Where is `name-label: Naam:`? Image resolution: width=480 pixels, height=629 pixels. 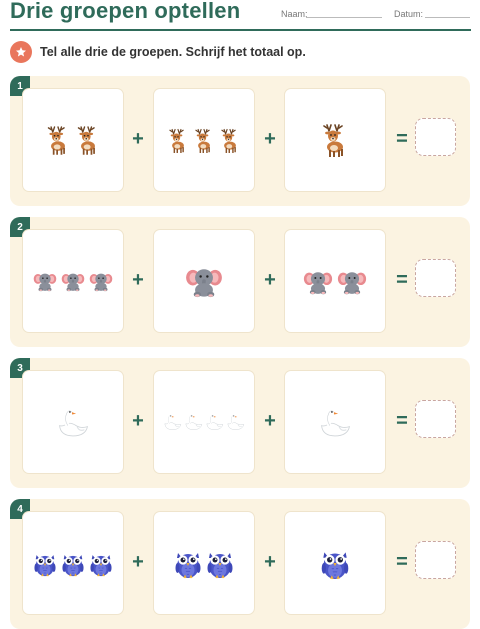
name-label: Naam: is located at coordinates (294, 14).